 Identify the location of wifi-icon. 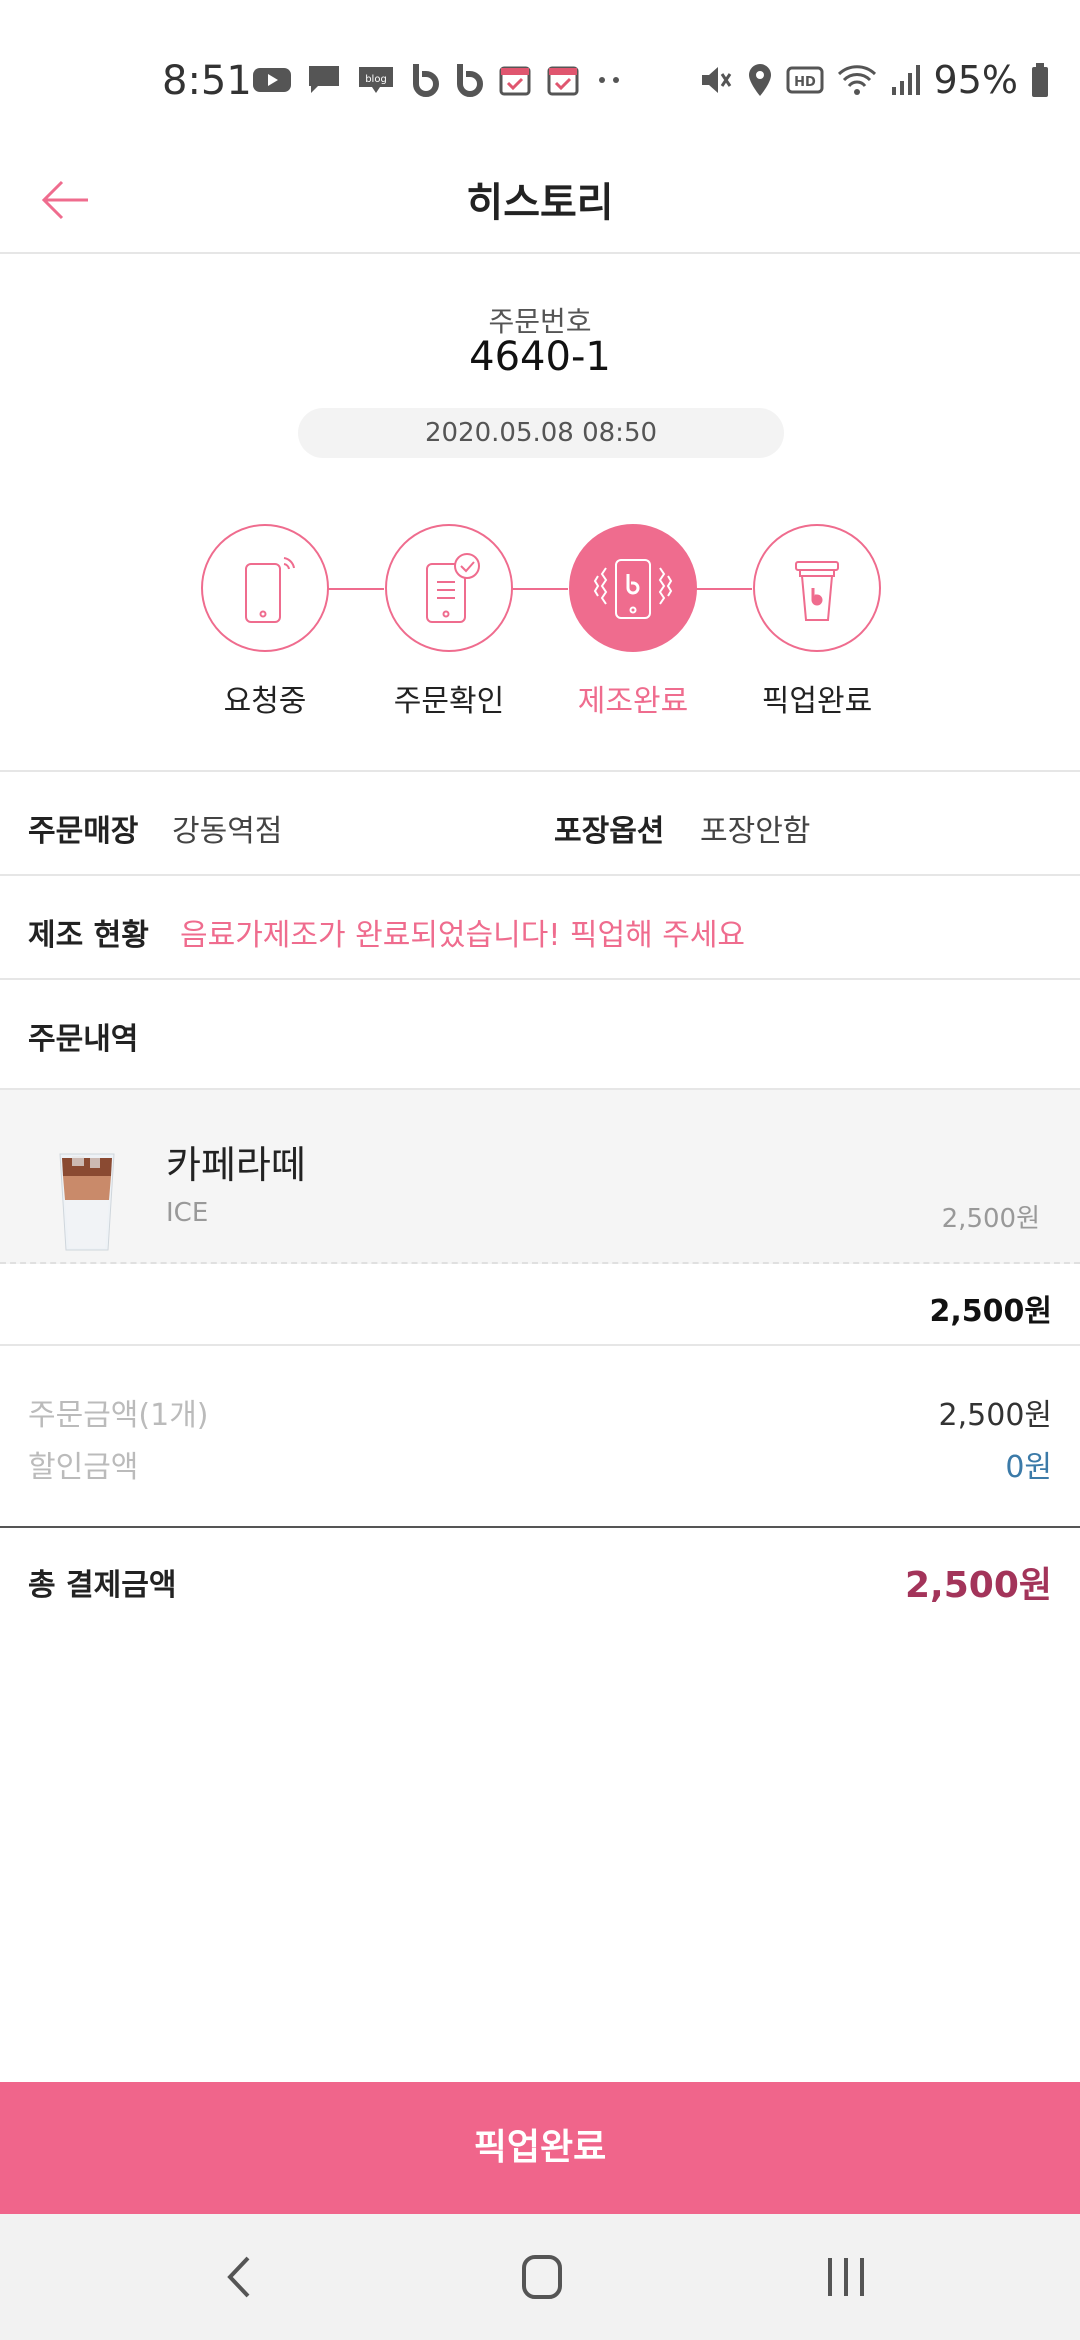
(856, 80).